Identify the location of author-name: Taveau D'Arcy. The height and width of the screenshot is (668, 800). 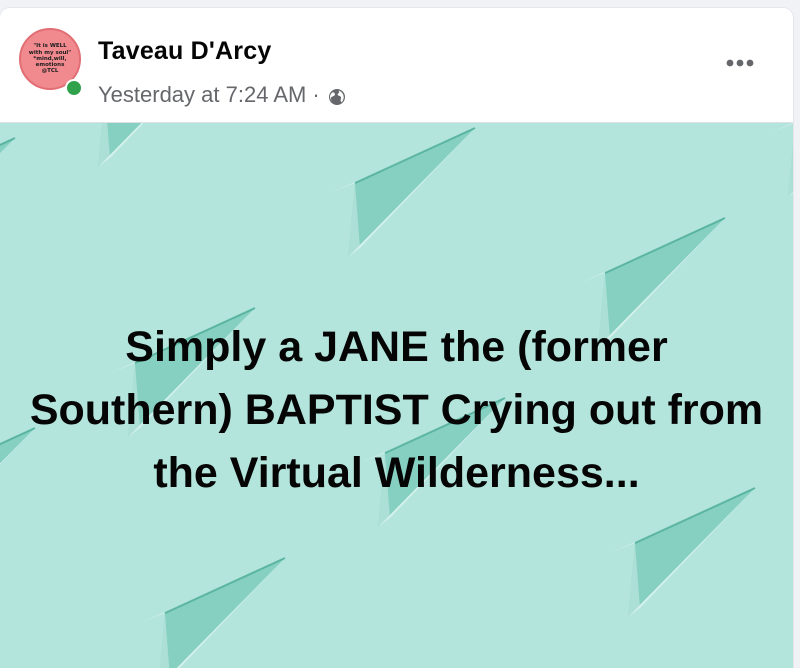
(184, 51).